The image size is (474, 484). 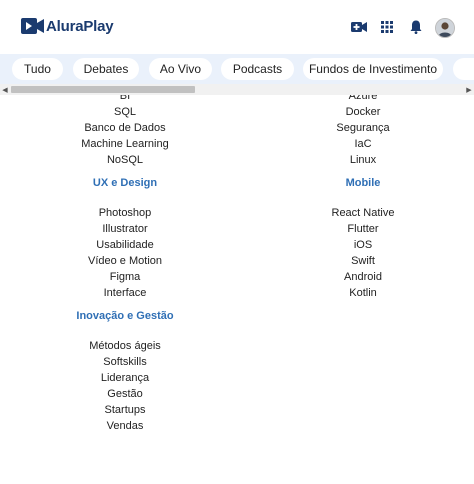 What do you see at coordinates (363, 99) in the screenshot?
I see `topic-link: Azure` at bounding box center [363, 99].